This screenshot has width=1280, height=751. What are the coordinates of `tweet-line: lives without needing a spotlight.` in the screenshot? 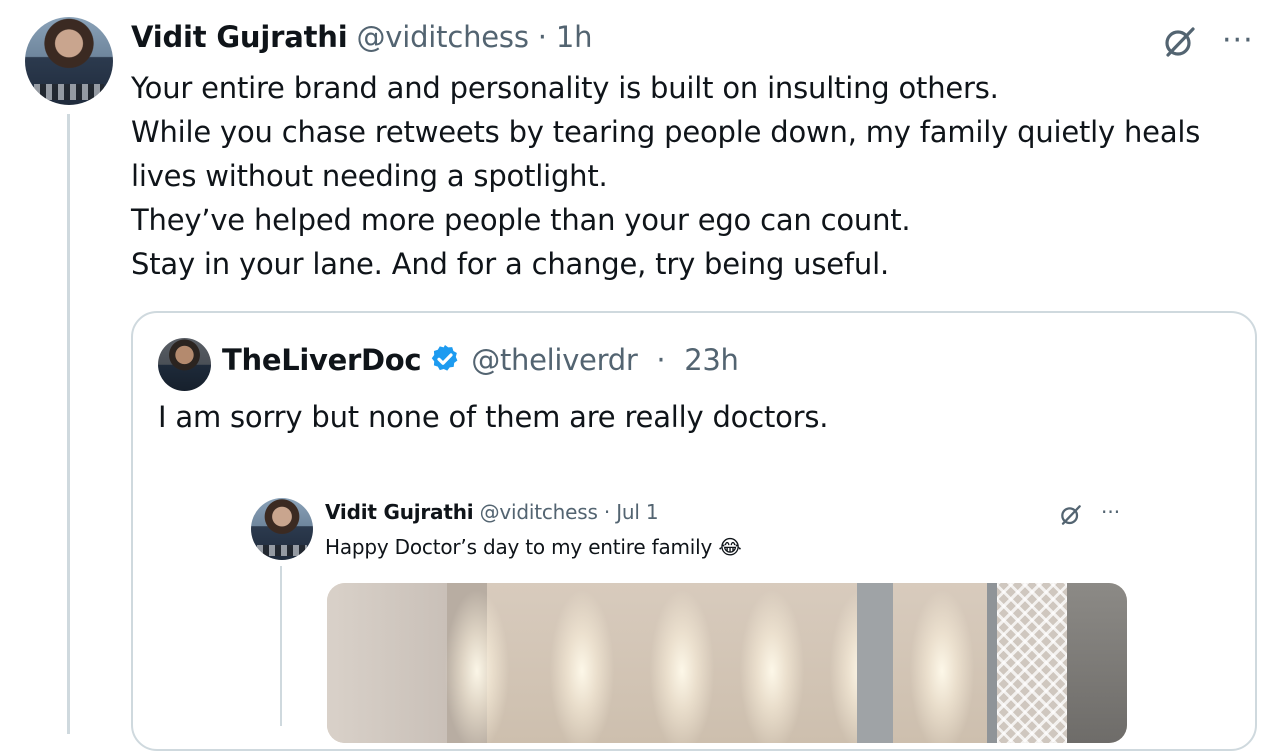 It's located at (369, 176).